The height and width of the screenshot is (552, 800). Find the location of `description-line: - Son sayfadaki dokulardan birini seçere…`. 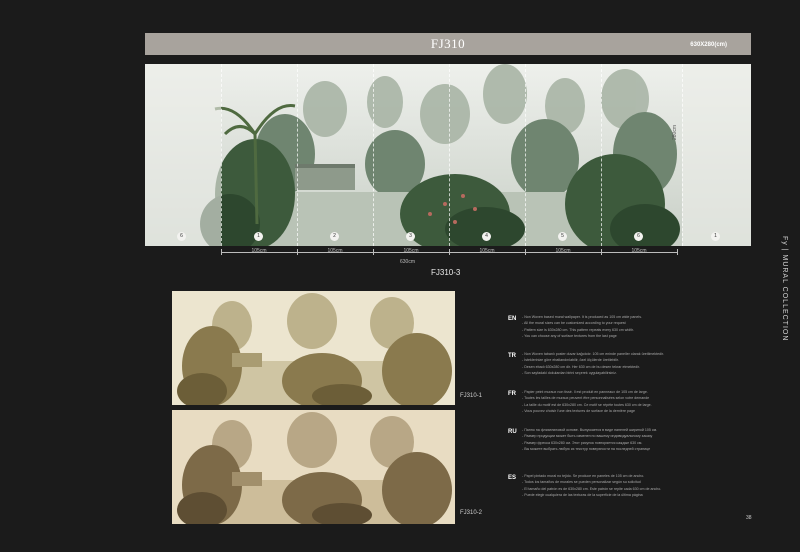

description-line: - Son sayfadaki dokulardan birini seçere… is located at coordinates (569, 372).